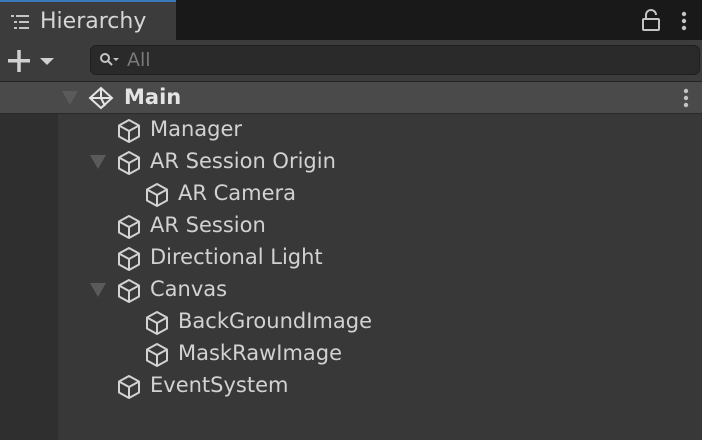 This screenshot has height=440, width=702. What do you see at coordinates (380, 194) in the screenshot?
I see `hierarchy-item: AR Camera` at bounding box center [380, 194].